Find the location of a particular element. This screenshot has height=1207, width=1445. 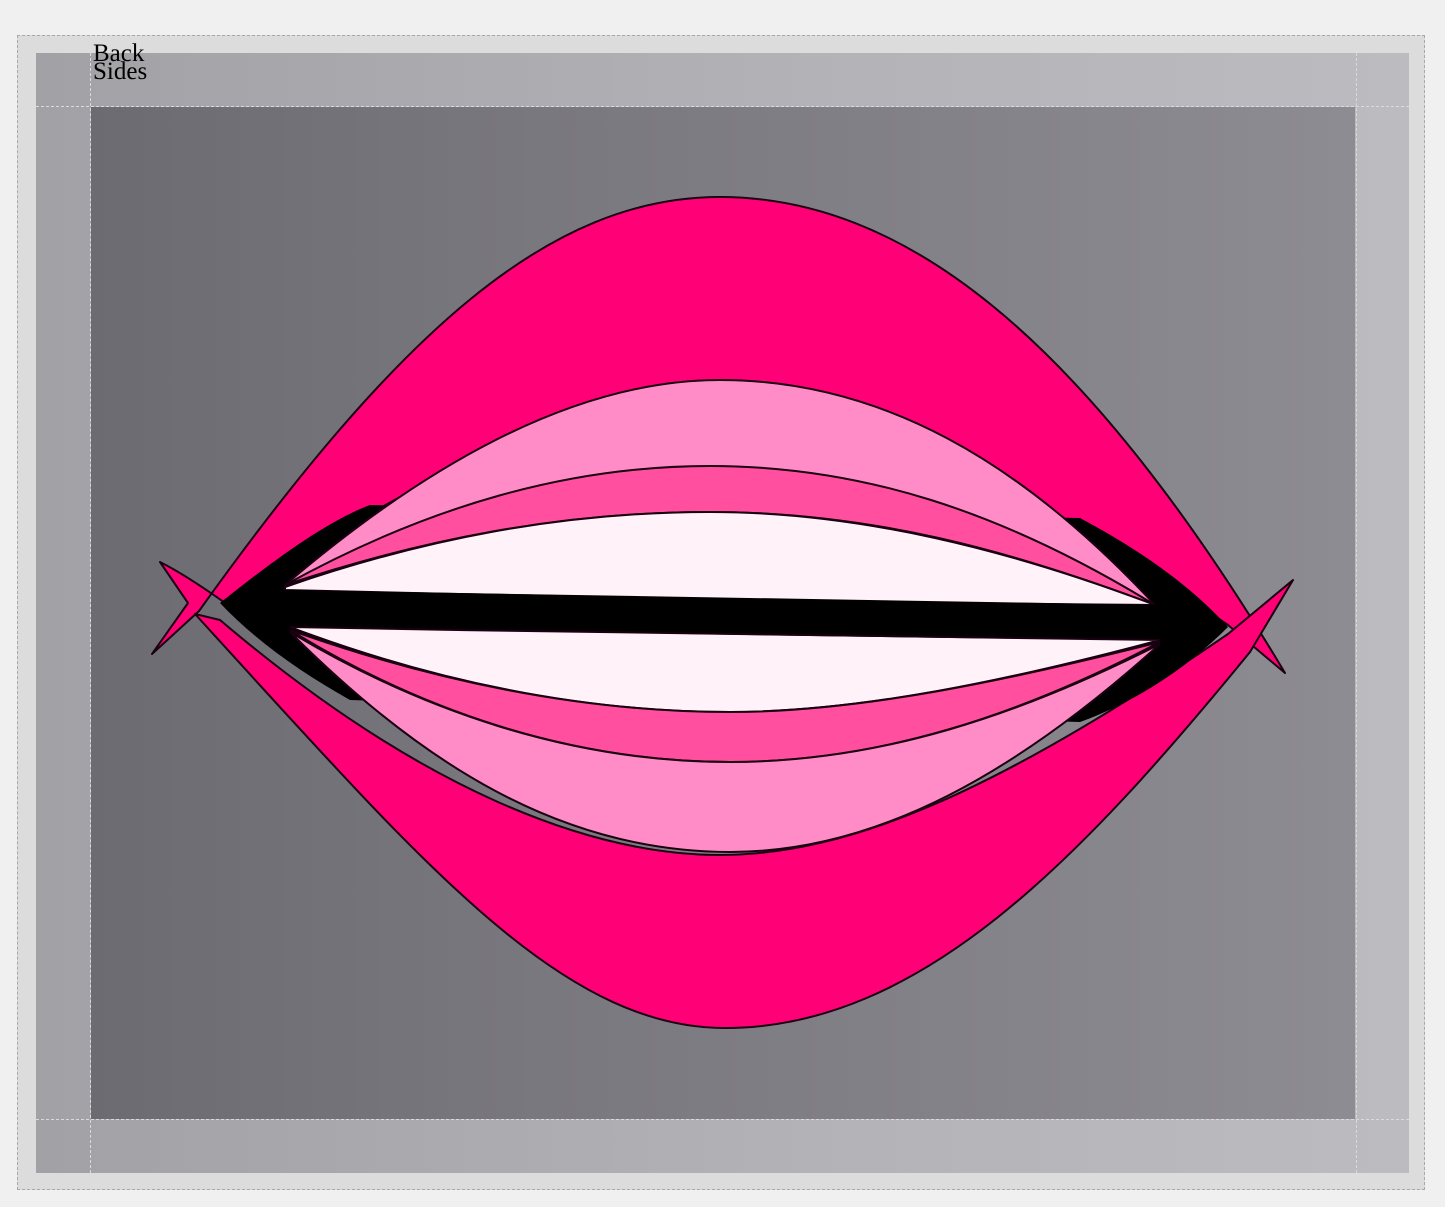

right-guide-line is located at coordinates (1356, 613).